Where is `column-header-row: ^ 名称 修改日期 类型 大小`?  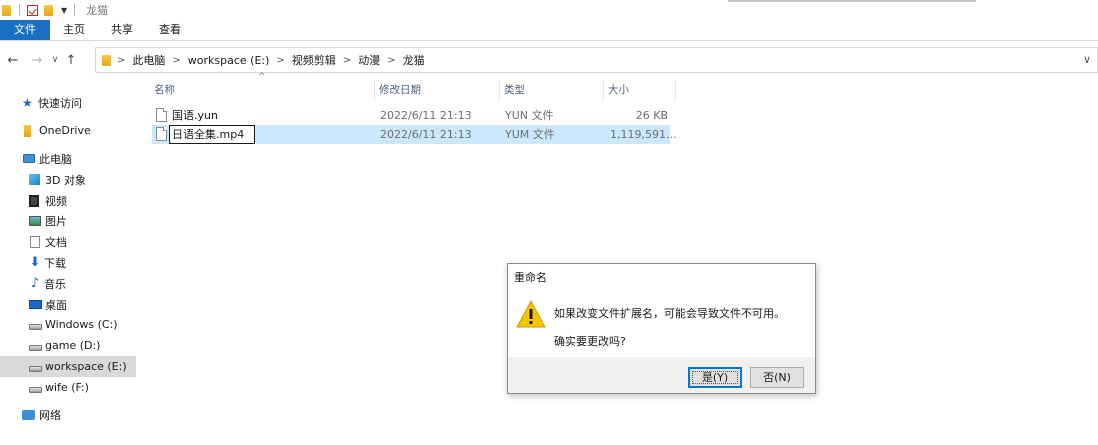
column-header-row: ^ 名称 修改日期 类型 大小 is located at coordinates (413, 86).